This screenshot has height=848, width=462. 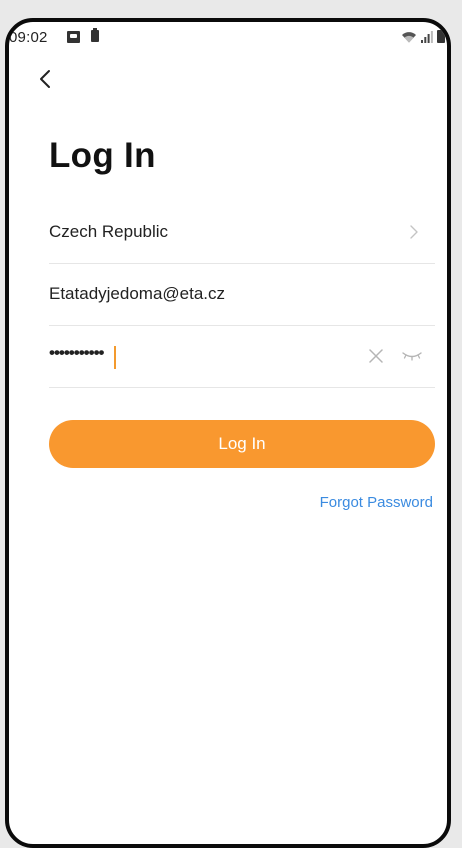 I want to click on password-value: •••••••••••, so click(x=76, y=352).